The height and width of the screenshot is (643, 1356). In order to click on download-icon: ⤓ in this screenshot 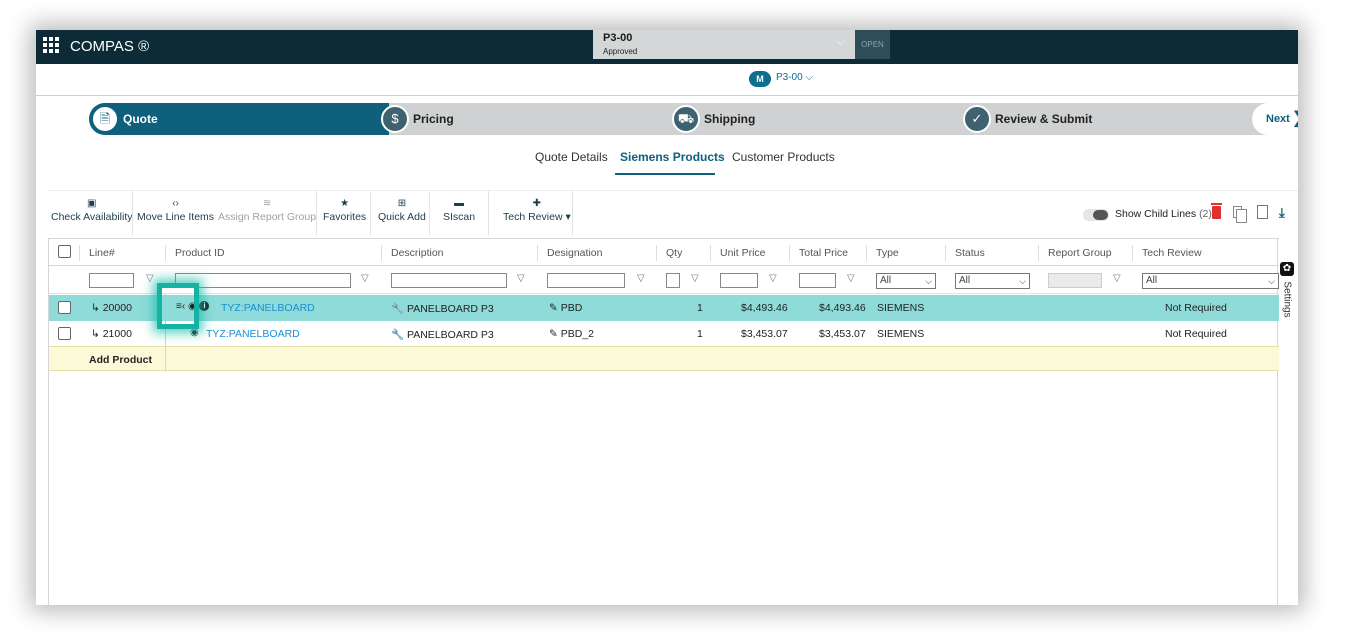, I will do `click(1282, 213)`.